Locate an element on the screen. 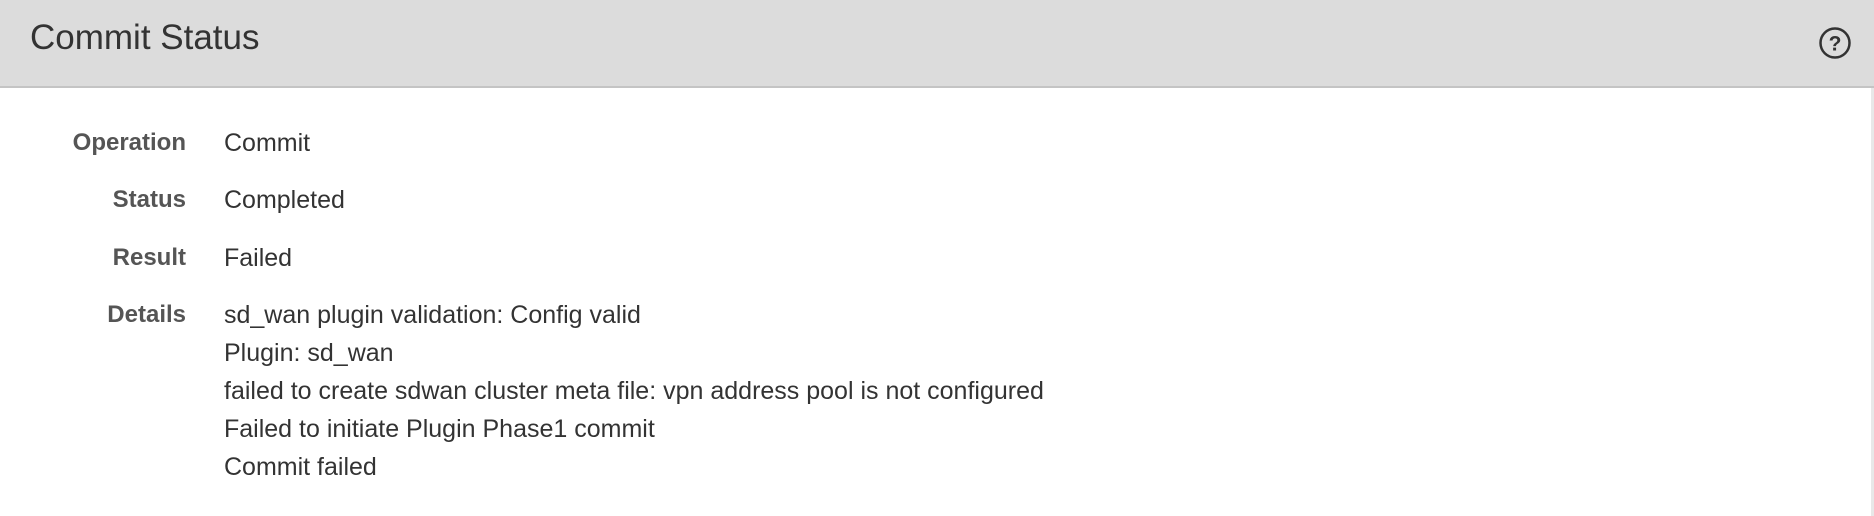 Image resolution: width=1874 pixels, height=516 pixels. status-label: Status is located at coordinates (149, 199).